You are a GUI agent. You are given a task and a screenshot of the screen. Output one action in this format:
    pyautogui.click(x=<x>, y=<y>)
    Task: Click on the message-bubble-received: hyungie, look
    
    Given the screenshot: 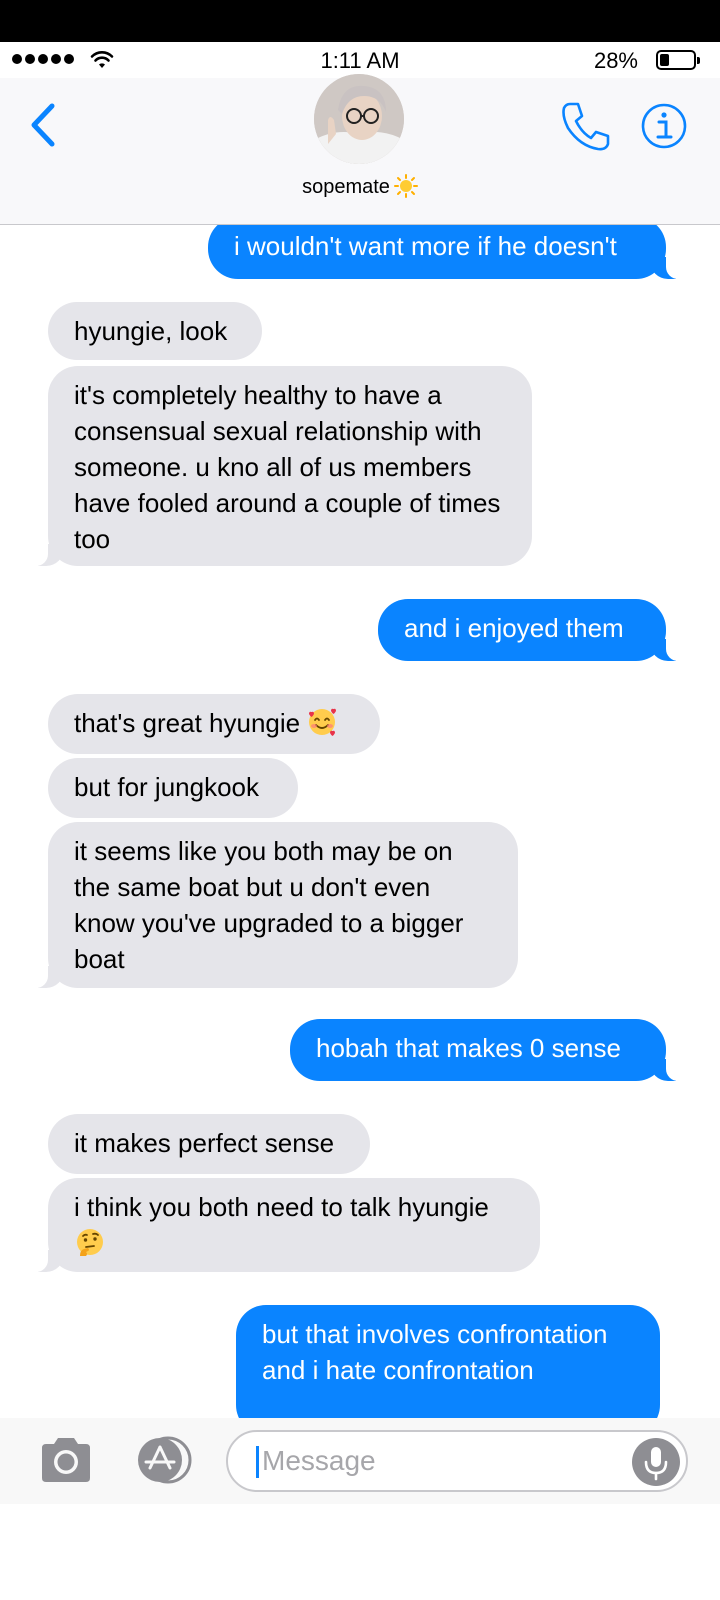 What is the action you would take?
    pyautogui.click(x=155, y=331)
    